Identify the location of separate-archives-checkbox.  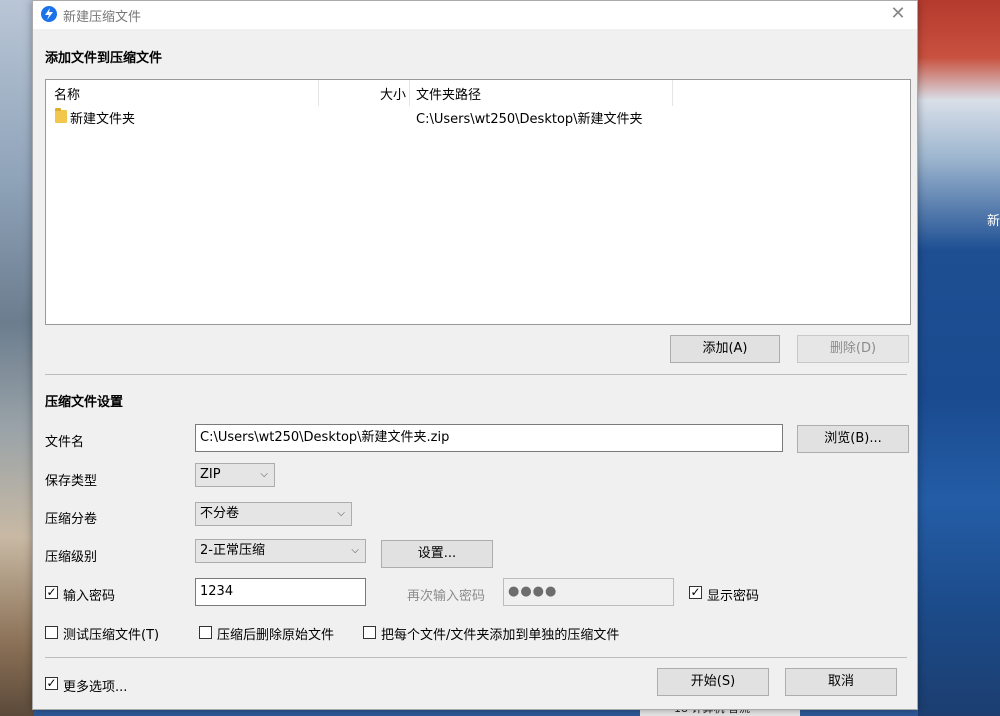
(369, 632).